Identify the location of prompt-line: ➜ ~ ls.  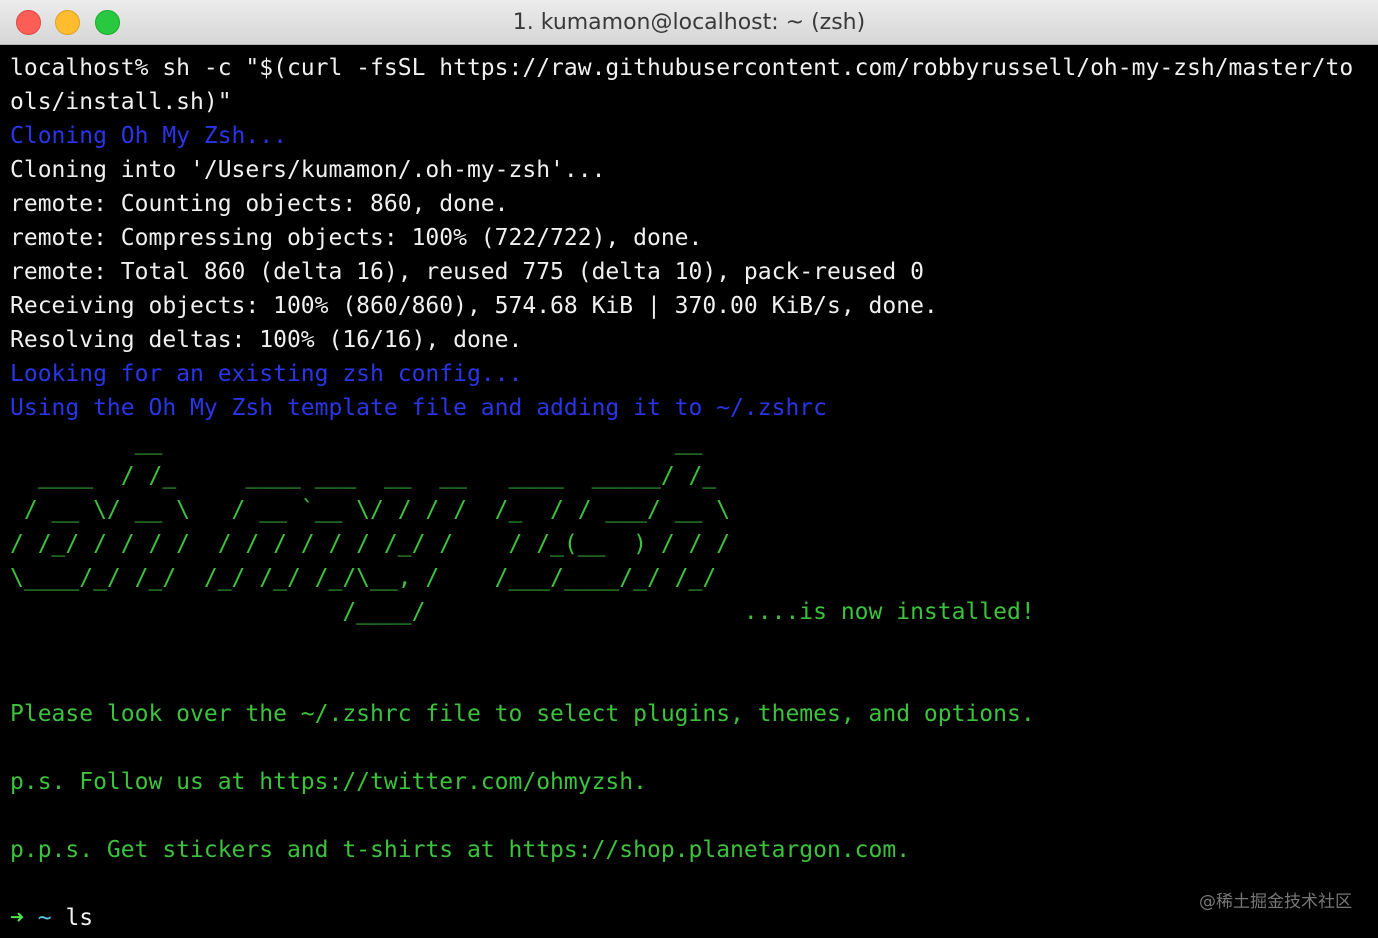
(689, 918).